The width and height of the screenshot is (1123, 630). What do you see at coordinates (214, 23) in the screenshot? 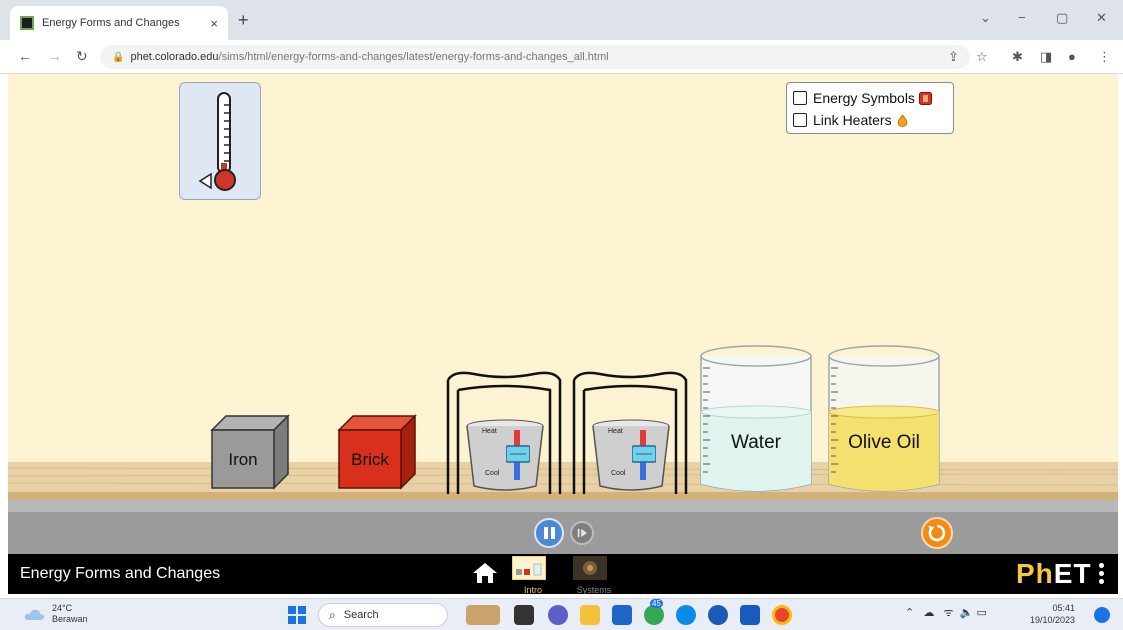
I see `tab-close-button: ×` at bounding box center [214, 23].